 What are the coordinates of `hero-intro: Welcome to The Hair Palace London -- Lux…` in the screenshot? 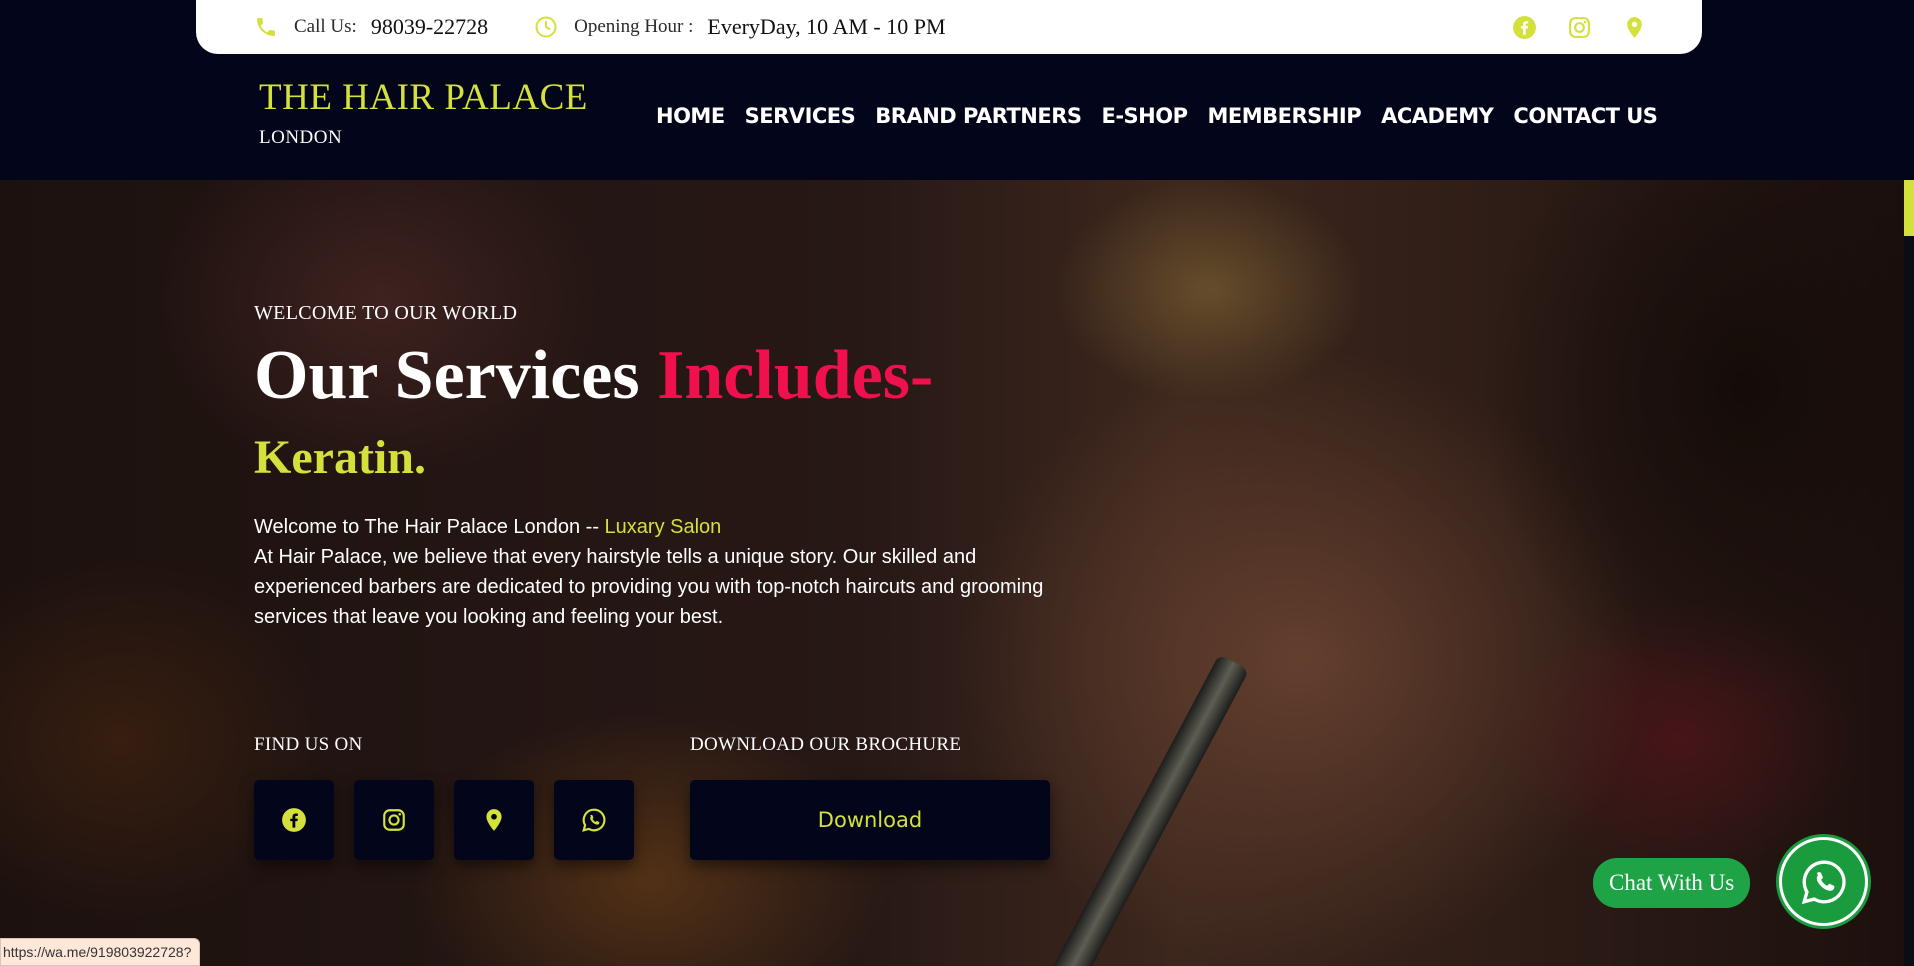 It's located at (649, 572).